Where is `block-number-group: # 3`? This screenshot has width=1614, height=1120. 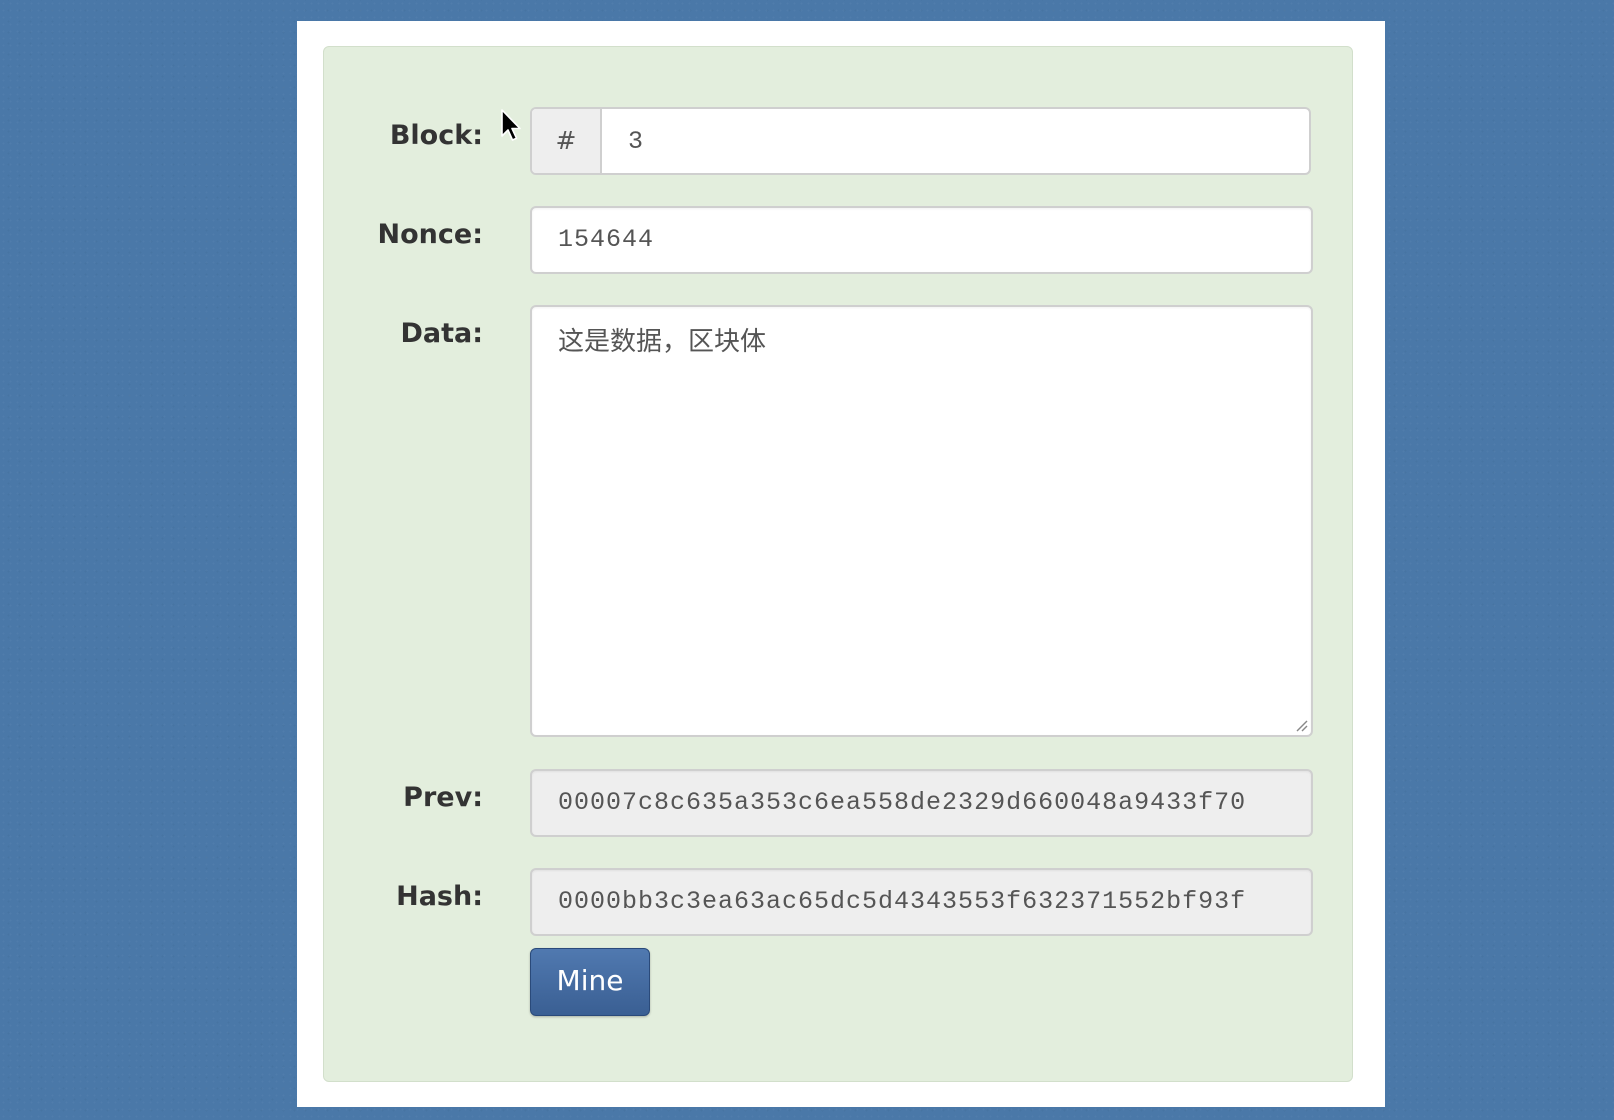 block-number-group: # 3 is located at coordinates (920, 141).